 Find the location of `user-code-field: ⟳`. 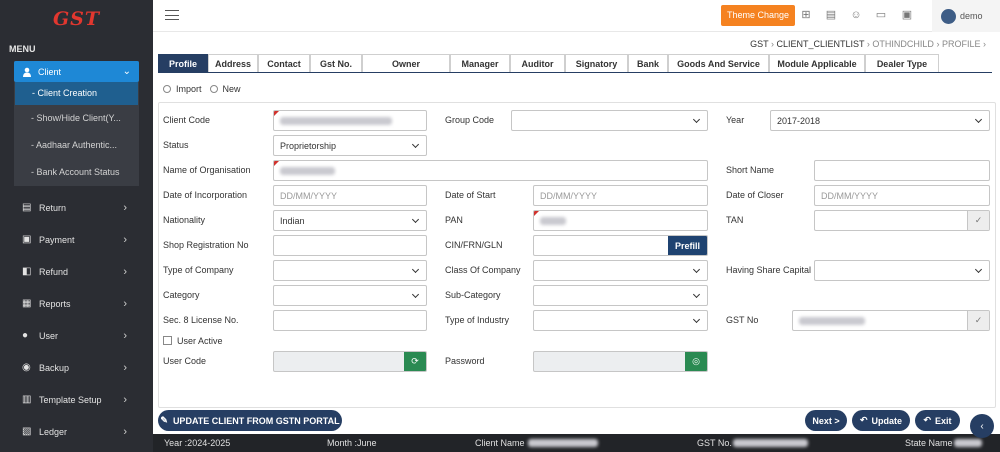

user-code-field: ⟳ is located at coordinates (350, 361).